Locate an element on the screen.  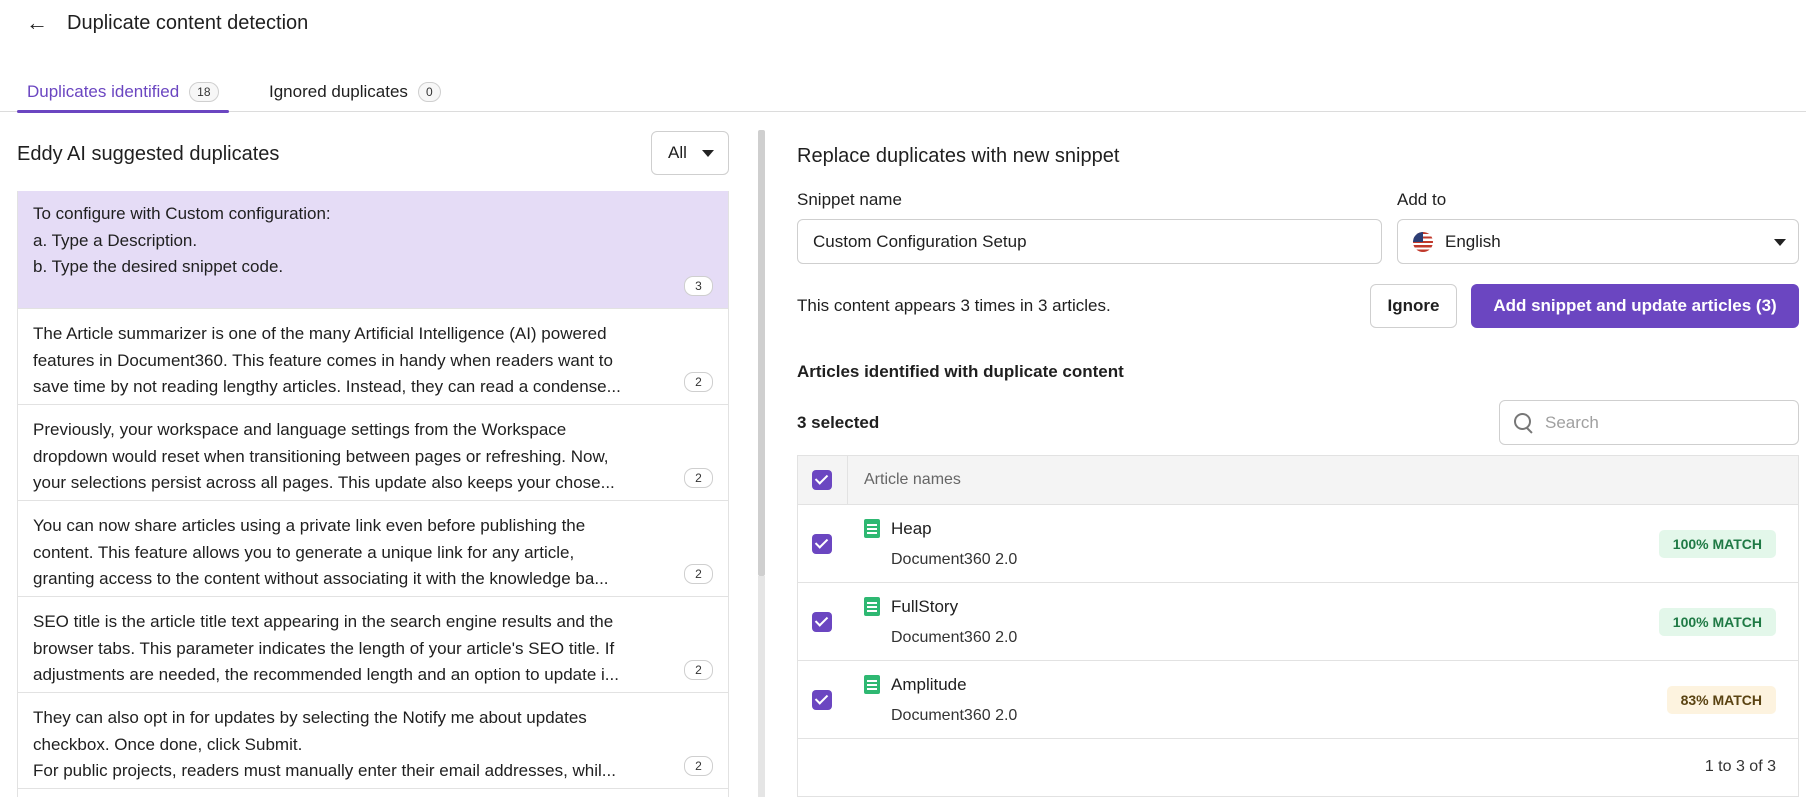
language-select: English is located at coordinates (1598, 241).